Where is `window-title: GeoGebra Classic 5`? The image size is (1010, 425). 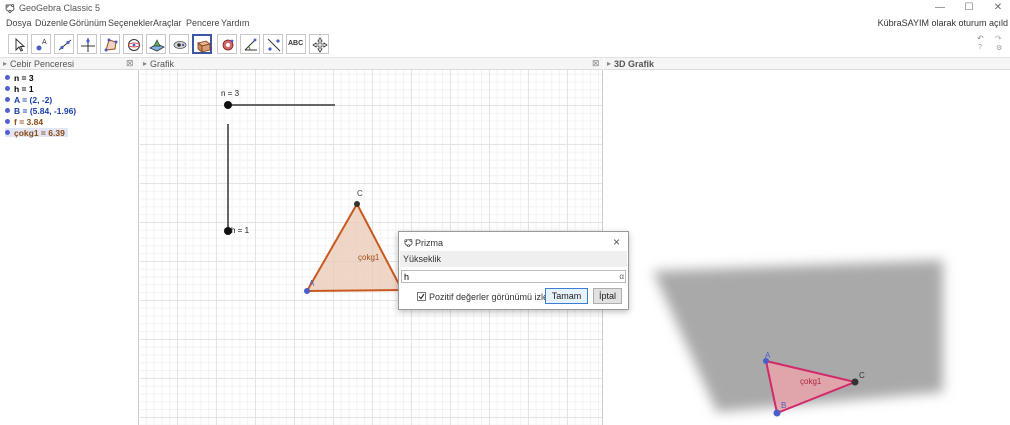 window-title: GeoGebra Classic 5 is located at coordinates (60, 8).